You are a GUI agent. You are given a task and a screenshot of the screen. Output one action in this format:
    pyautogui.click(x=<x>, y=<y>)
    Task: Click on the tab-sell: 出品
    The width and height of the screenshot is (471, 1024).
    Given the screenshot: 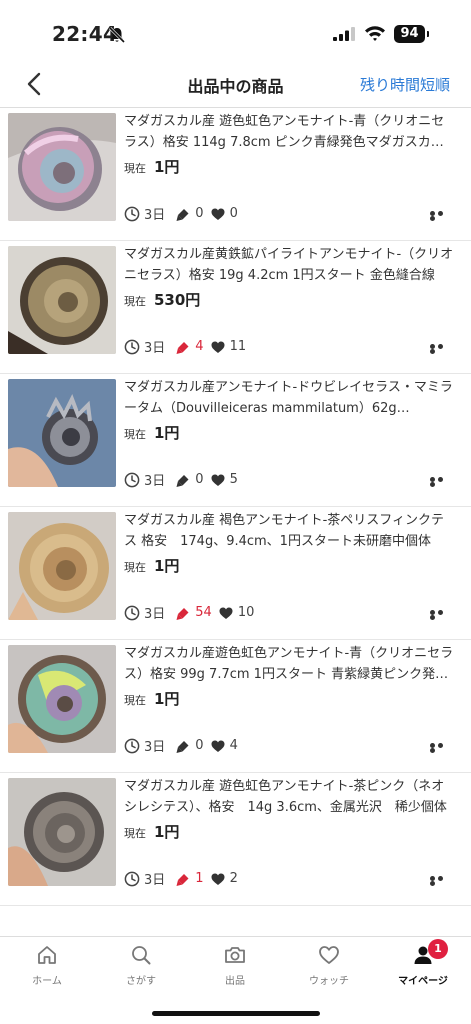 What is the action you would take?
    pyautogui.click(x=235, y=968)
    